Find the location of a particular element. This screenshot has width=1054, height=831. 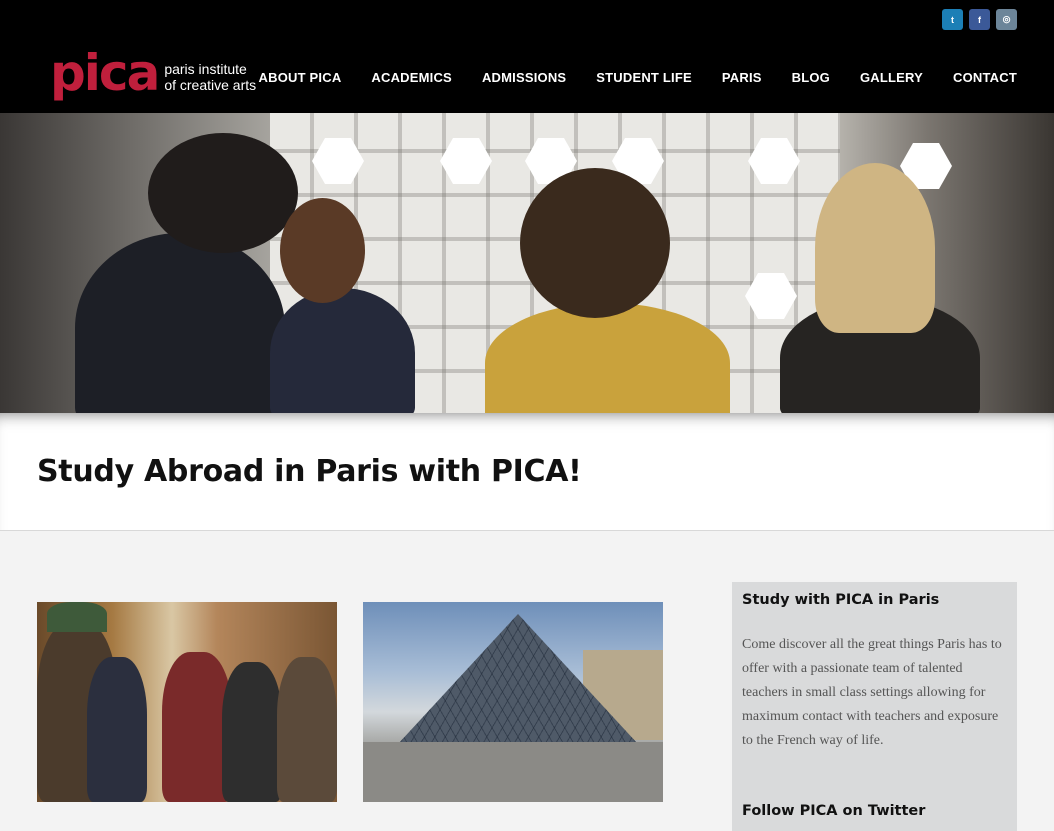

logo-tagline-line1: paris institute is located at coordinates (205, 69).